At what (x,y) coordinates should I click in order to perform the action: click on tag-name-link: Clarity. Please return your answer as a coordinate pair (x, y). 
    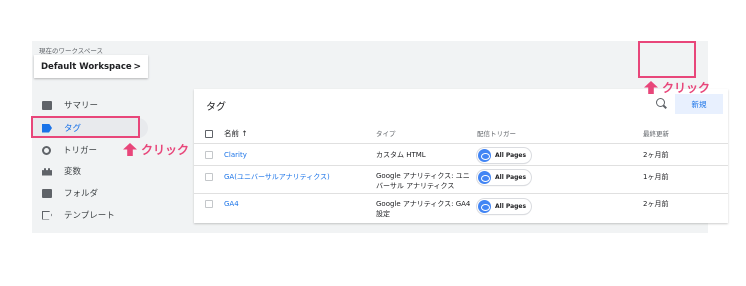
    Looking at the image, I should click on (235, 155).